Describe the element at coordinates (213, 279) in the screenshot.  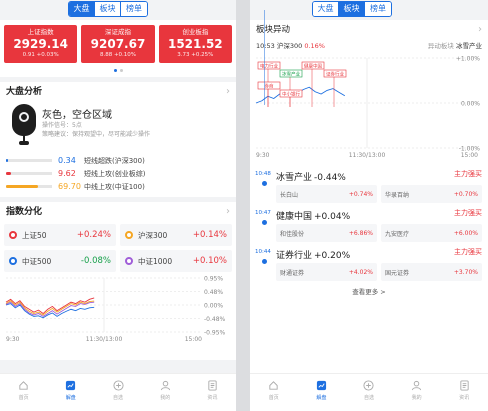
I see `y-tick-label: 0.95%` at that location.